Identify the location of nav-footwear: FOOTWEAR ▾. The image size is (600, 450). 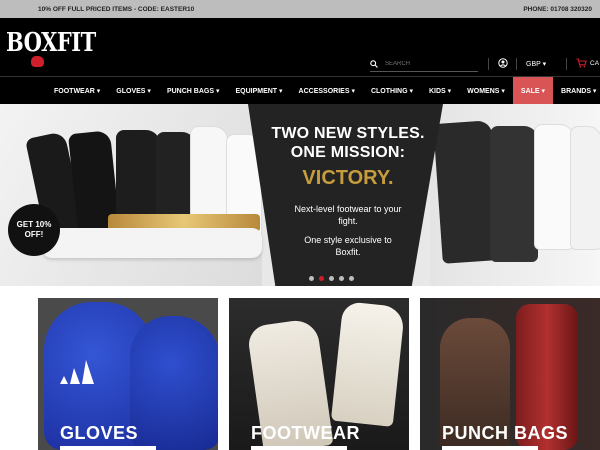
(77, 90).